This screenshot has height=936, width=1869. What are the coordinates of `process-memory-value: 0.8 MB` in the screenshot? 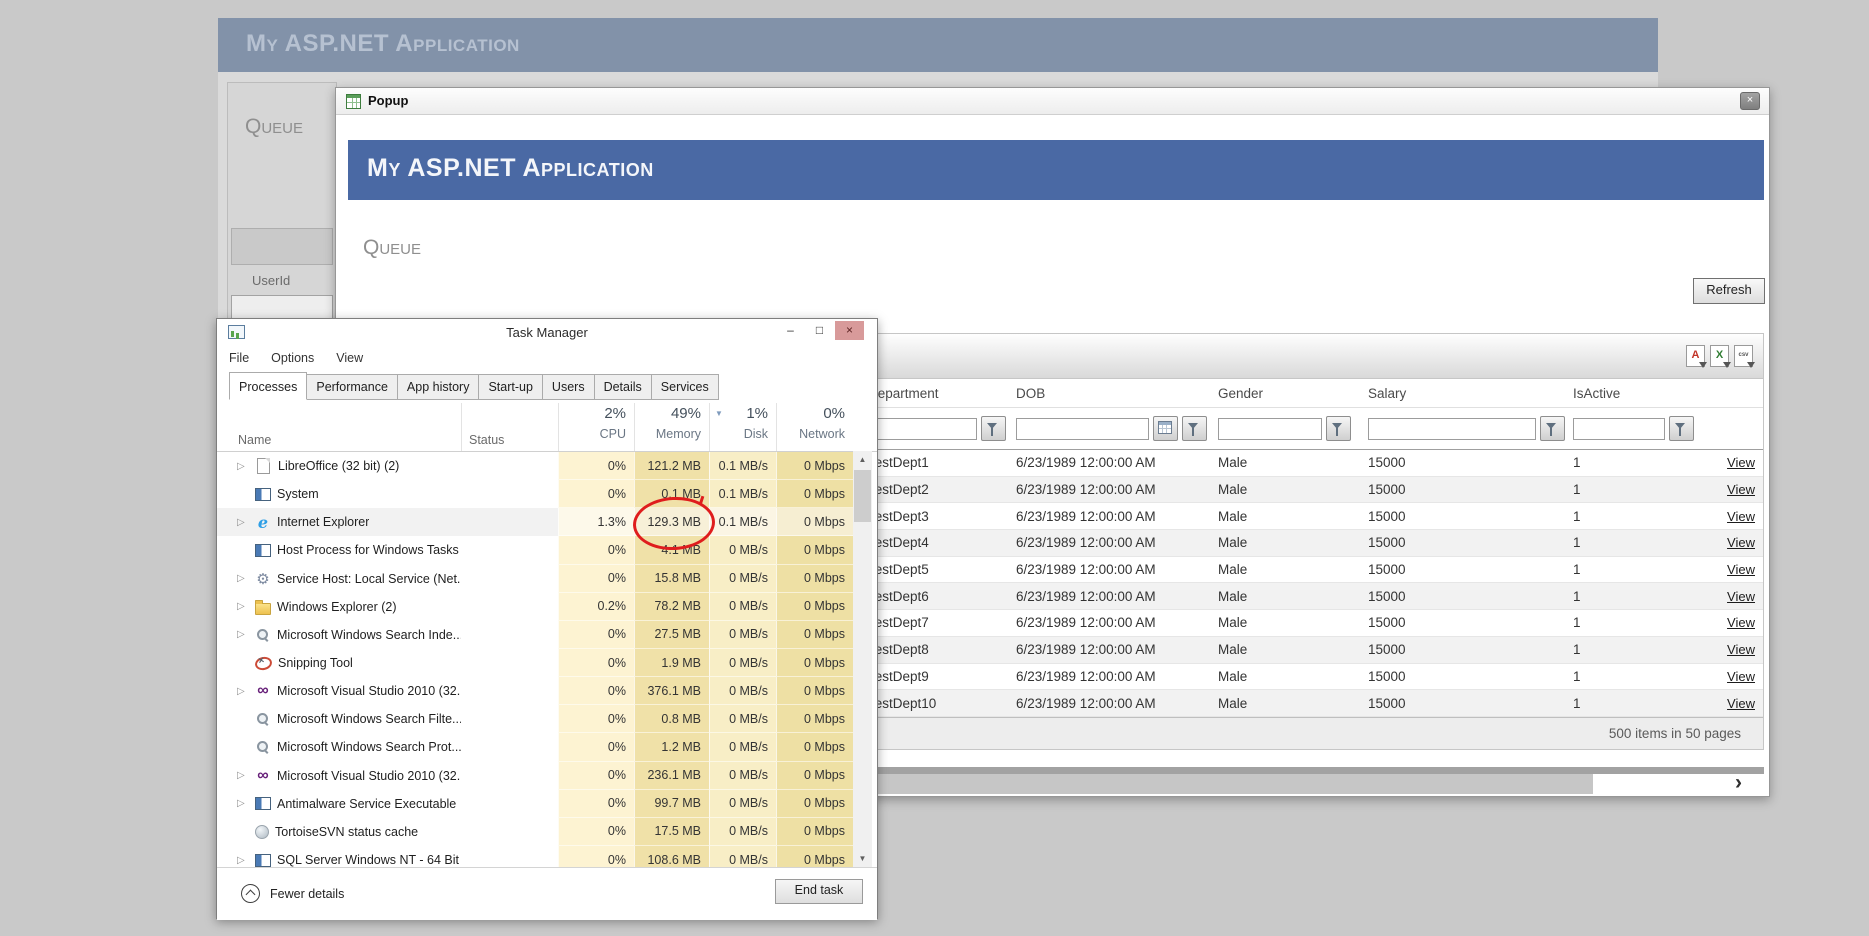 It's located at (671, 719).